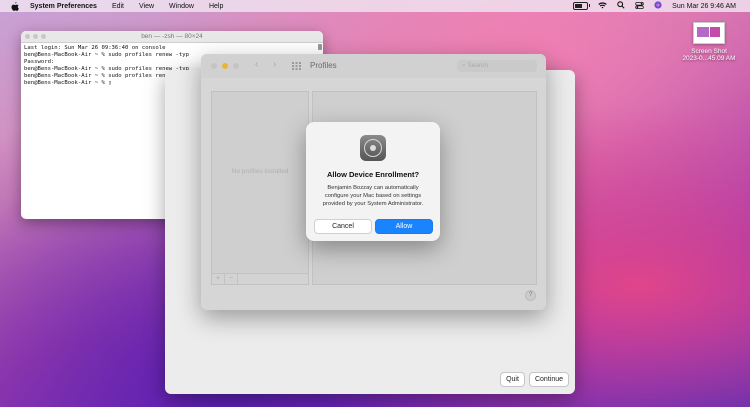 This screenshot has width=750, height=407. What do you see at coordinates (639, 6) in the screenshot?
I see `control-center-icon` at bounding box center [639, 6].